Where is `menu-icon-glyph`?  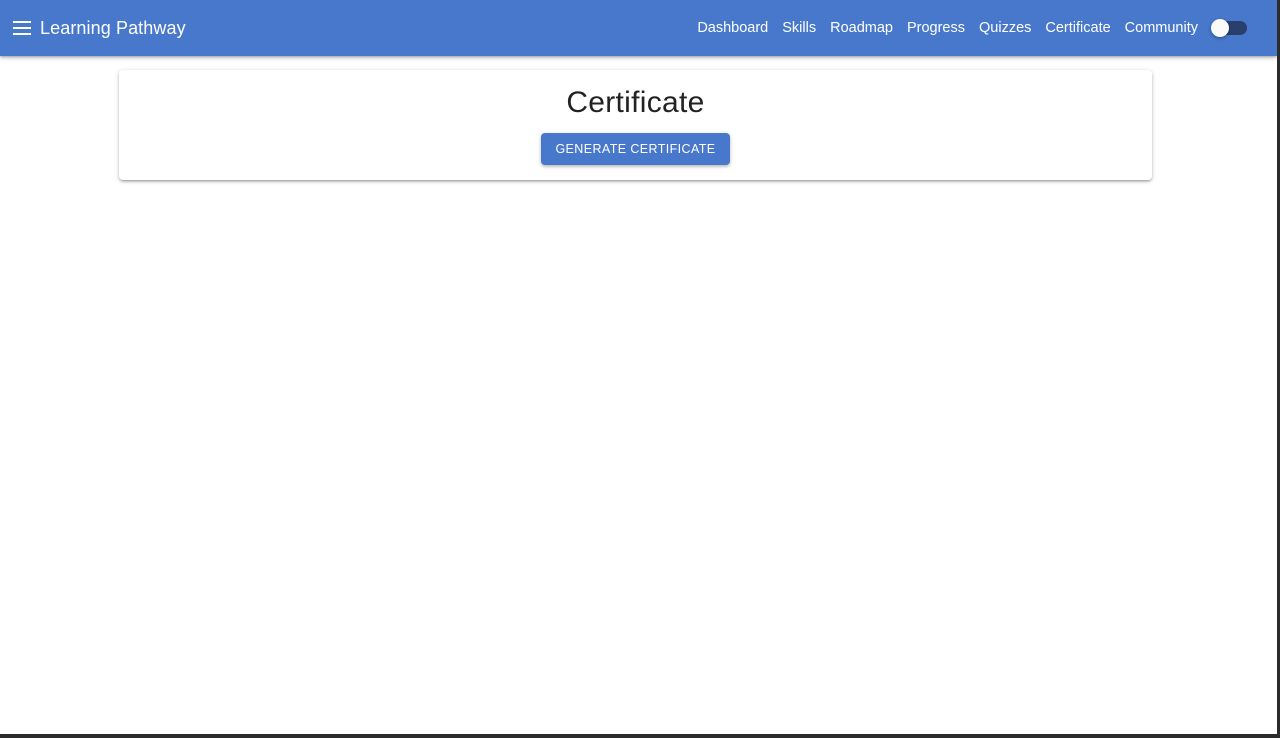
menu-icon-glyph is located at coordinates (22, 28).